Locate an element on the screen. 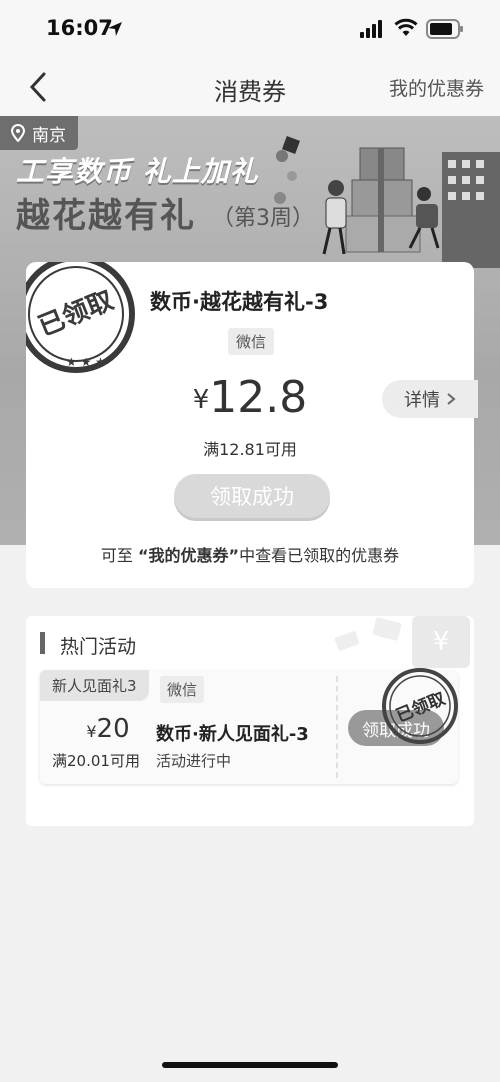  banner-title: 越花越有礼 is located at coordinates (106, 216).